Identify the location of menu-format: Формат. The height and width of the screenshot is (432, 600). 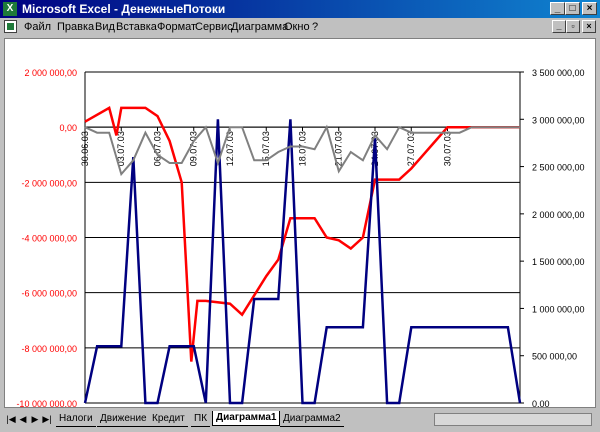
(176, 27).